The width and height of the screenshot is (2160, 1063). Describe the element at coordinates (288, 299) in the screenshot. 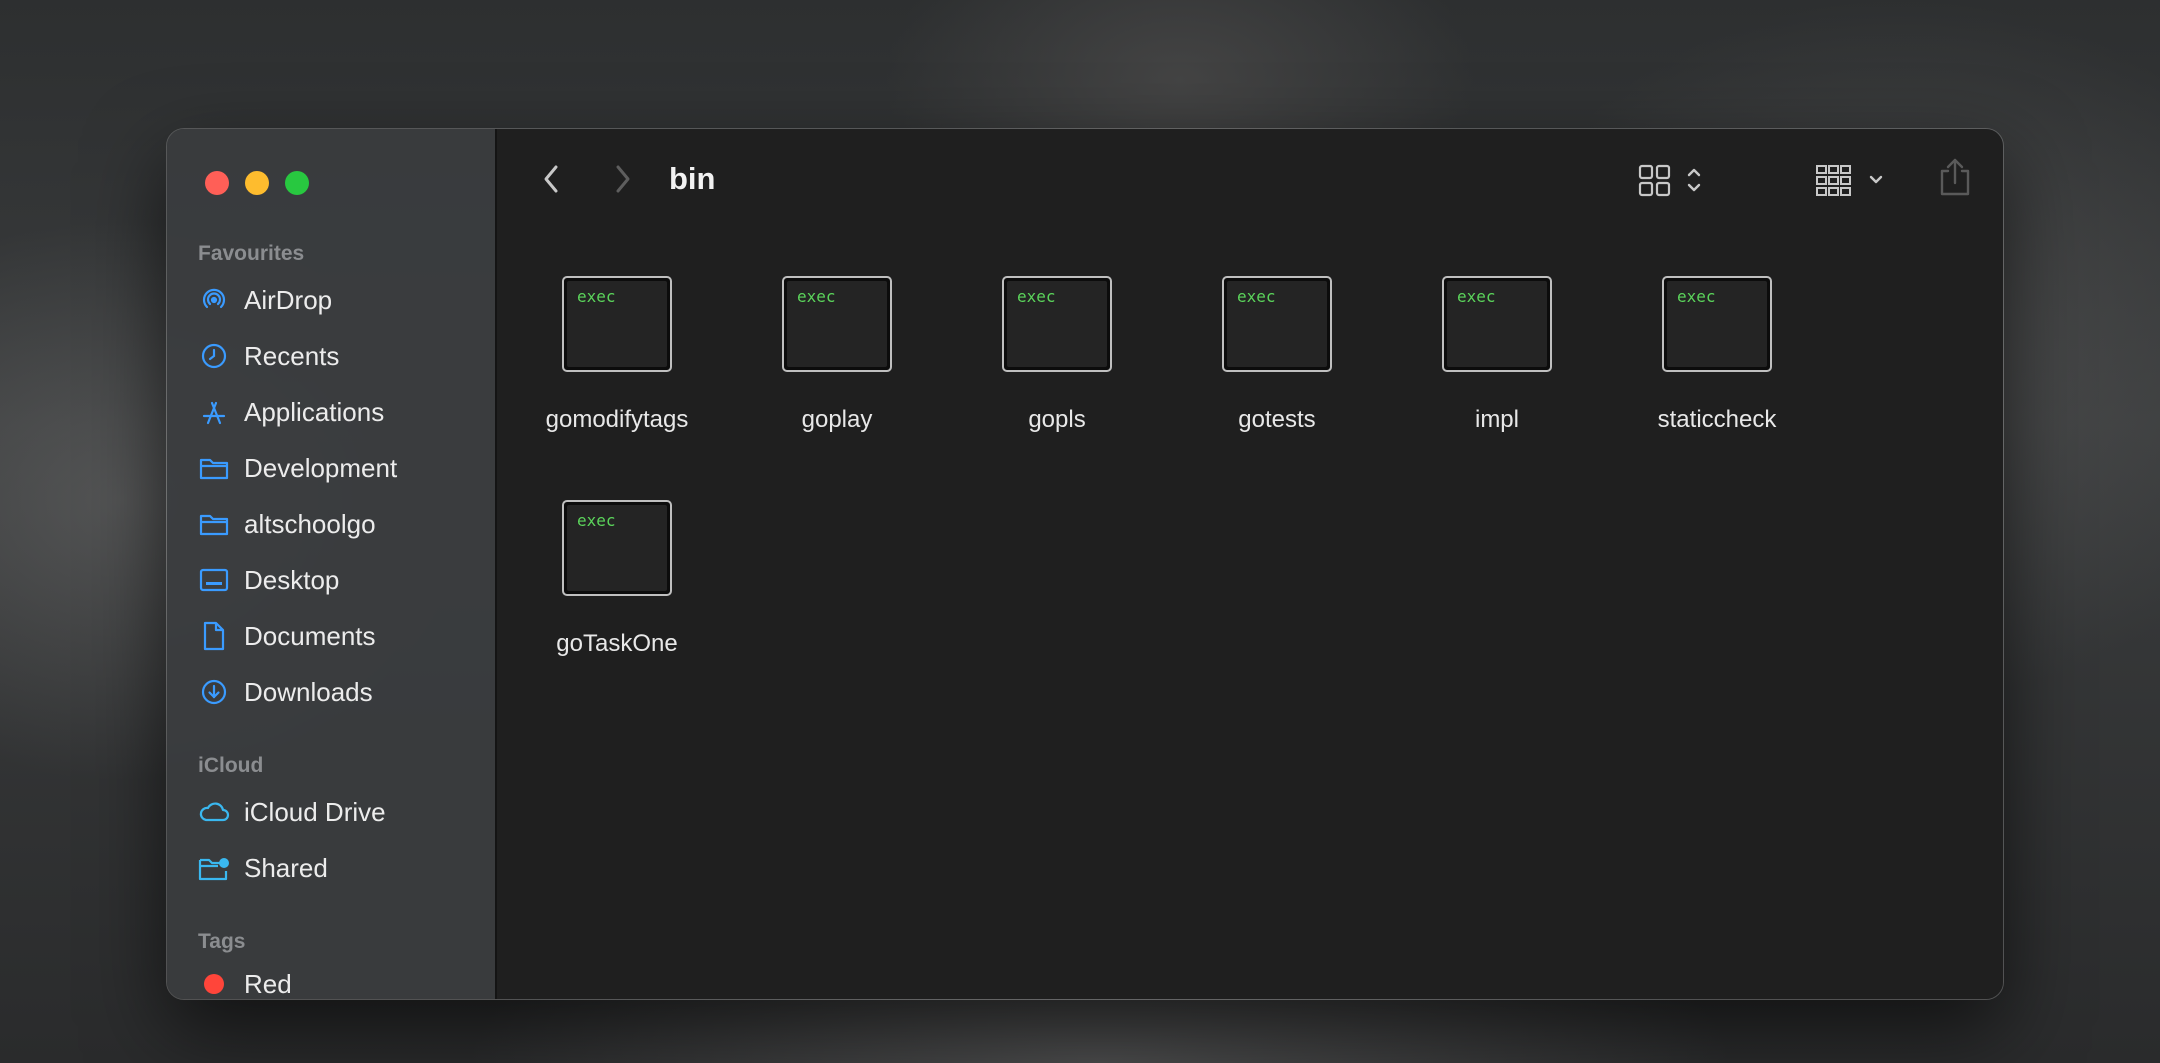

I see `sidebar-item-label: AirDrop` at that location.